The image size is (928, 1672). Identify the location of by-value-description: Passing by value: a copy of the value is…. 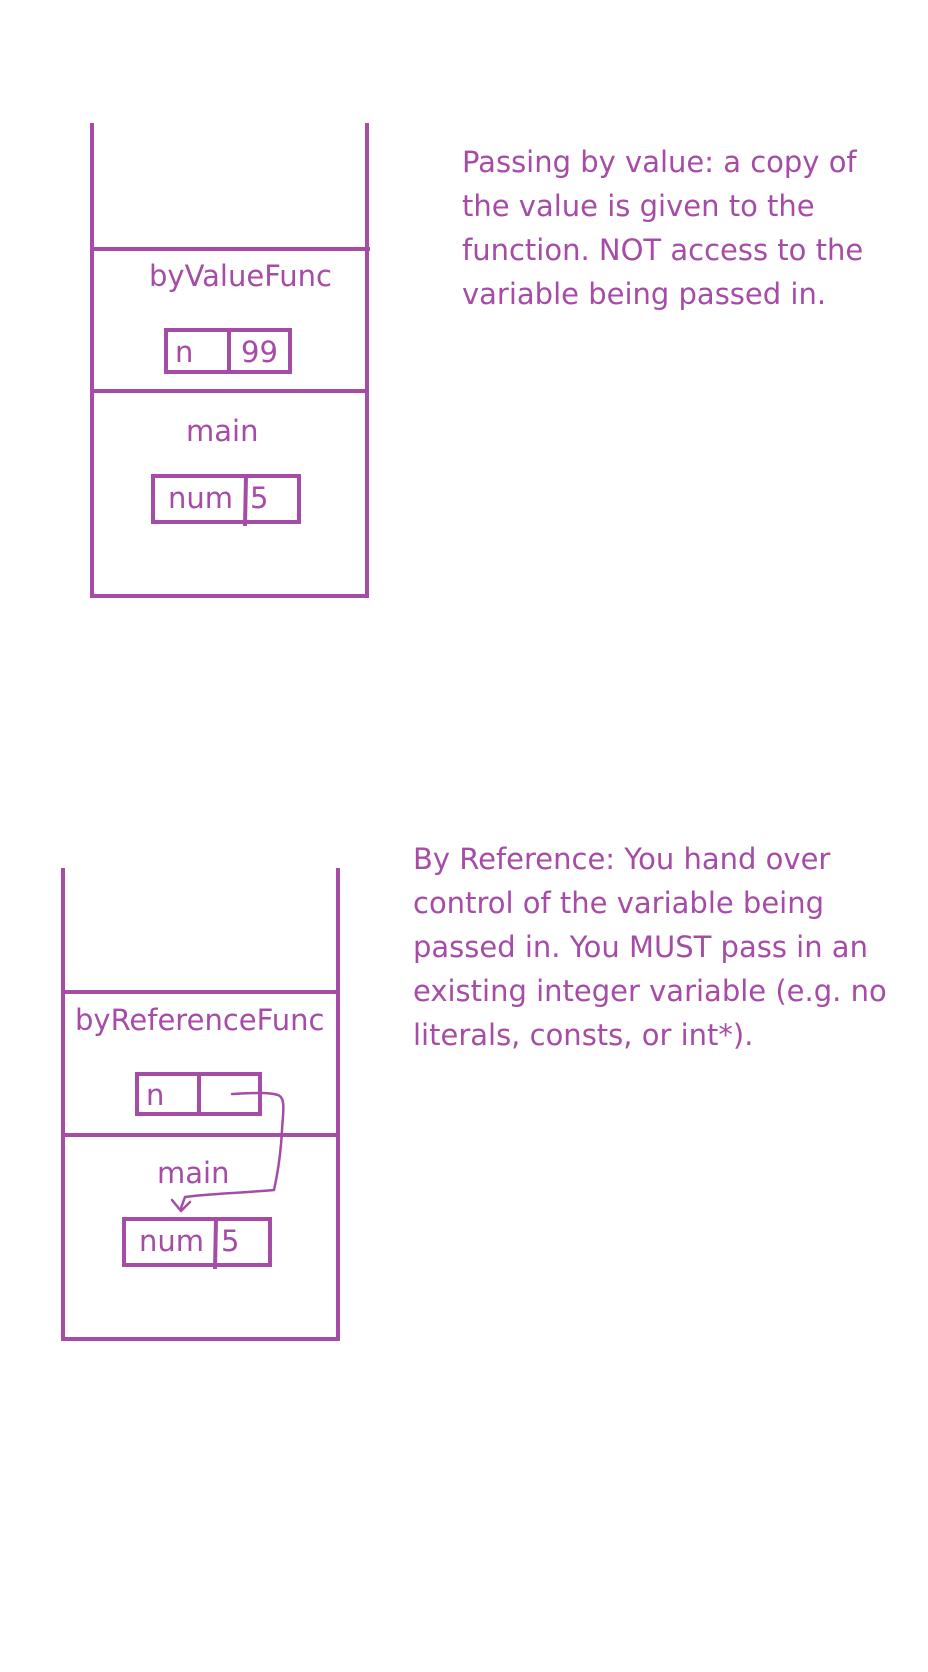
(663, 228).